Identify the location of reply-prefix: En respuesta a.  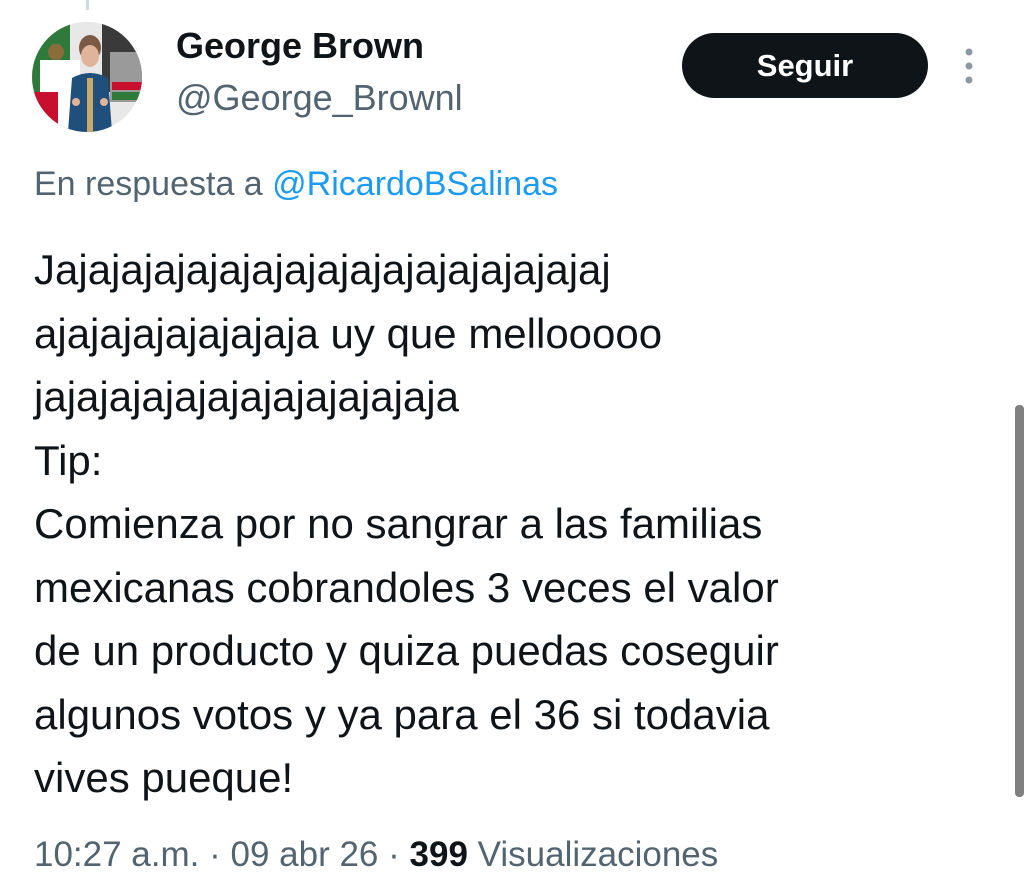
(153, 184).